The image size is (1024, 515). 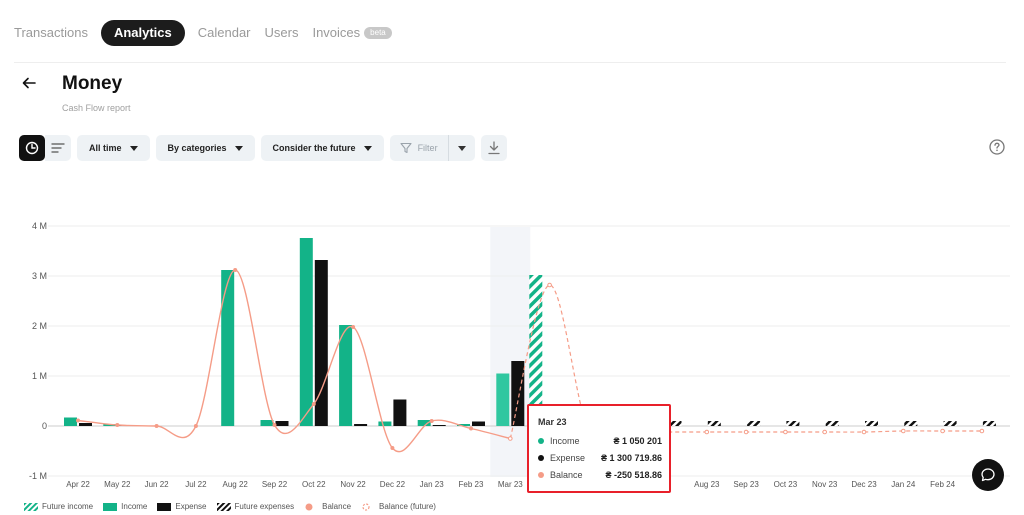 I want to click on filter-button: Filter, so click(x=419, y=148).